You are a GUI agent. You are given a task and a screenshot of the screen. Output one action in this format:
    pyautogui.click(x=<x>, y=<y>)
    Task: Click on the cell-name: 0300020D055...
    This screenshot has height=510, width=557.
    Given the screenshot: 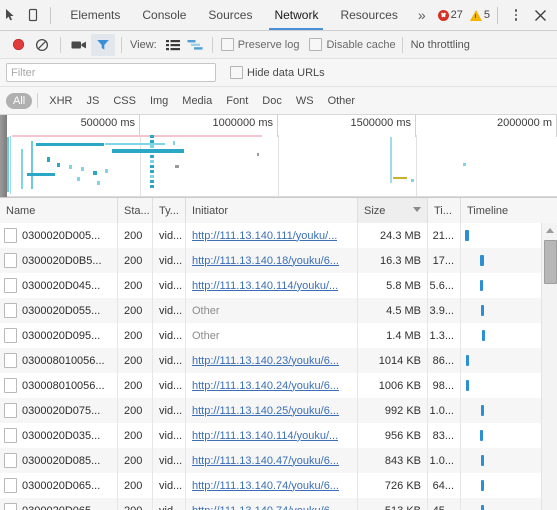 What is the action you would take?
    pyautogui.click(x=59, y=310)
    